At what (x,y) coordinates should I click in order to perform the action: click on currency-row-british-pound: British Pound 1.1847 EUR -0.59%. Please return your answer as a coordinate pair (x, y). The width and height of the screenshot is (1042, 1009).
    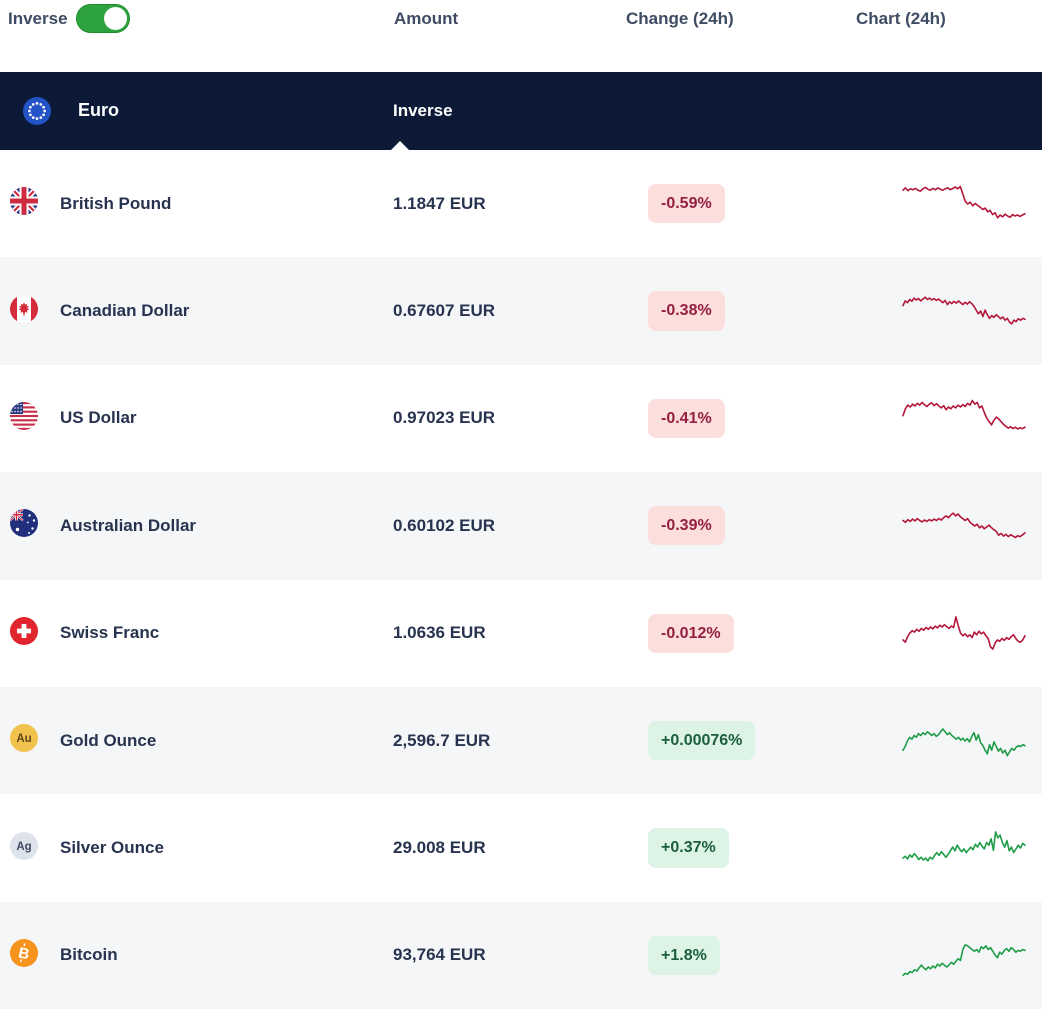
    Looking at the image, I should click on (521, 204).